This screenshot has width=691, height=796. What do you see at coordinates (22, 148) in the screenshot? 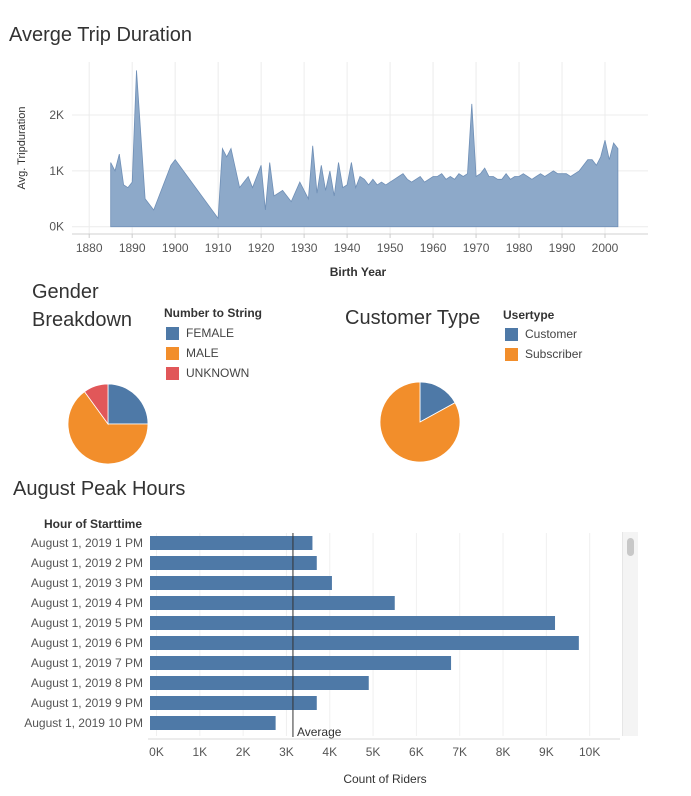
I see `y-axis-label: Avg. Tripduration` at bounding box center [22, 148].